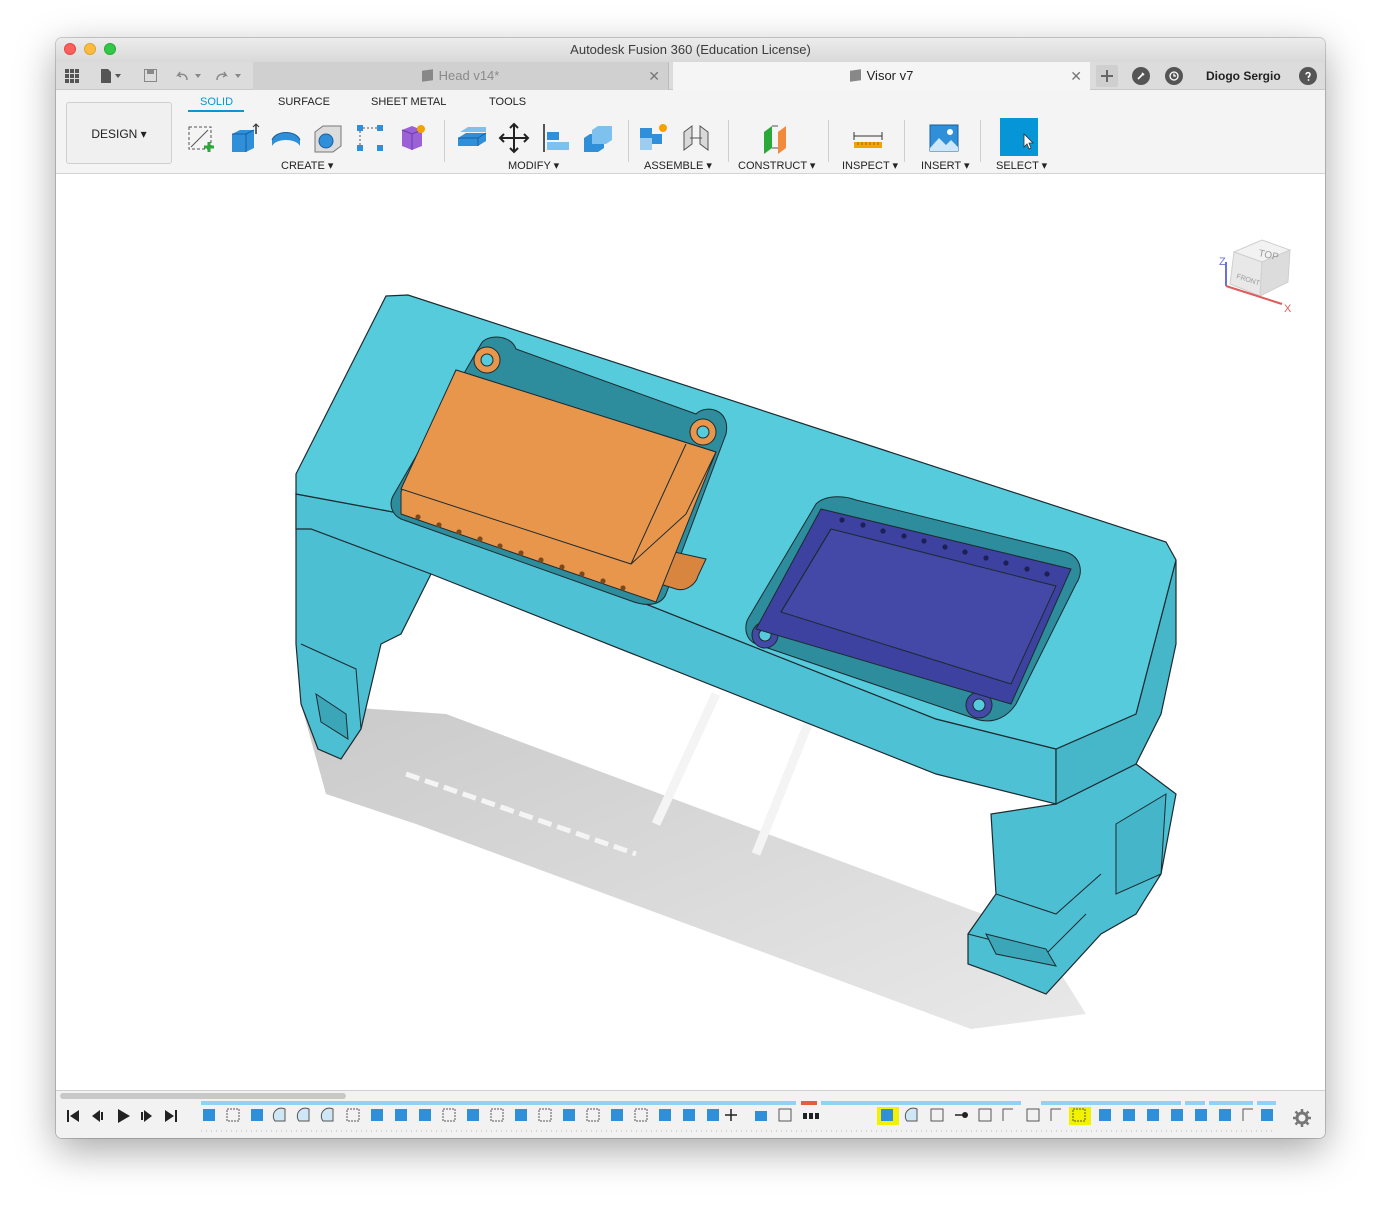 This screenshot has height=1213, width=1381. What do you see at coordinates (533, 165) in the screenshot?
I see `modify-menu: MODIFY ▾` at bounding box center [533, 165].